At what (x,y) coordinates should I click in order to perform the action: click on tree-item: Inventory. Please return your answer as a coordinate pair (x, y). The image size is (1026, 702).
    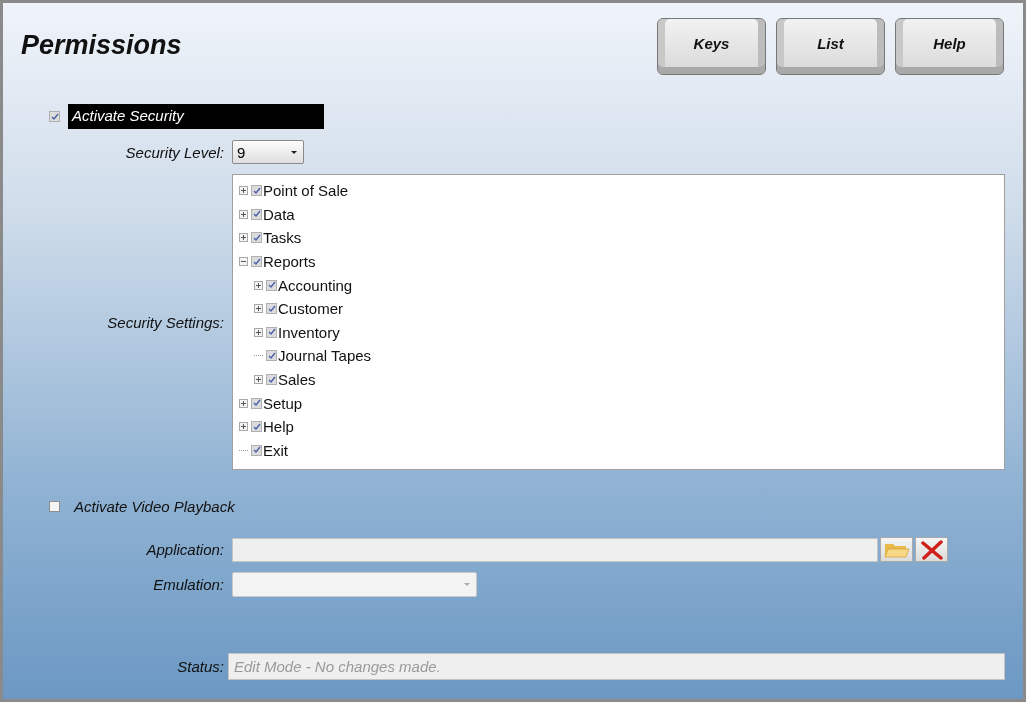
    Looking at the image, I should click on (309, 332).